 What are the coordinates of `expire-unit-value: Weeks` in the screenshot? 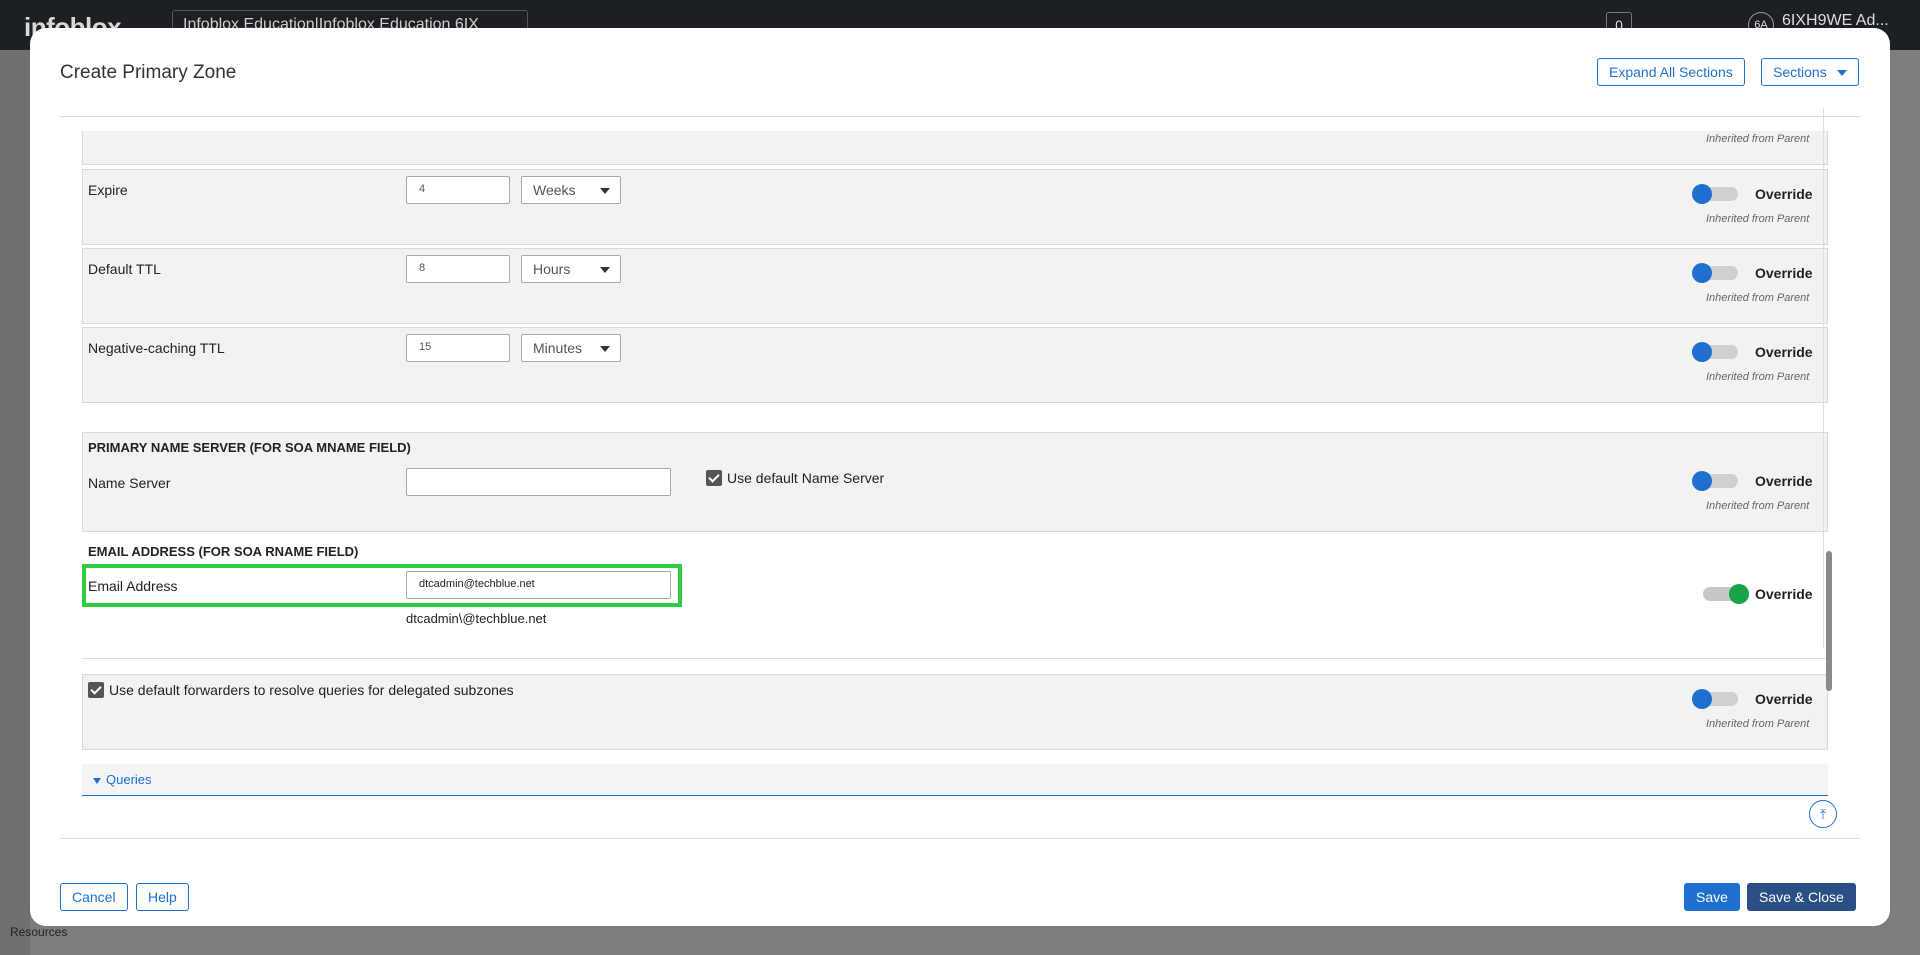 It's located at (554, 190).